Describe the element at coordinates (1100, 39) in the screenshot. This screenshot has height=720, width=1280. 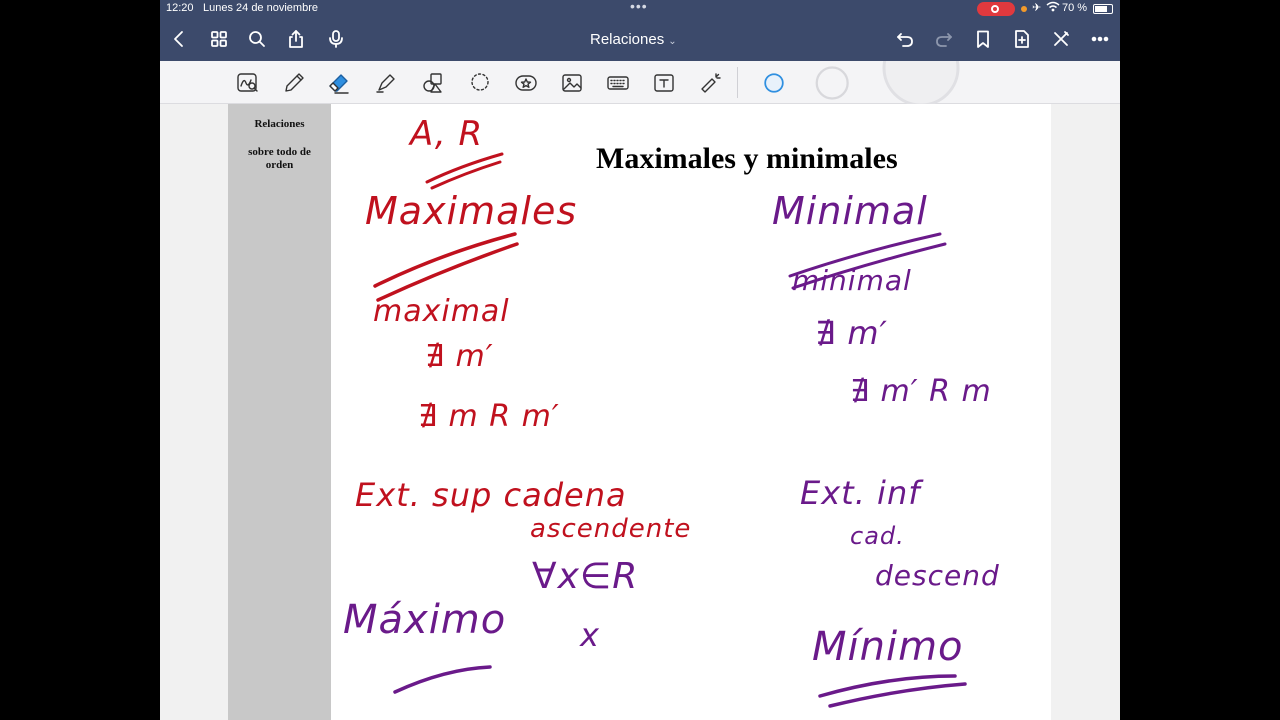
I see `more-icon` at that location.